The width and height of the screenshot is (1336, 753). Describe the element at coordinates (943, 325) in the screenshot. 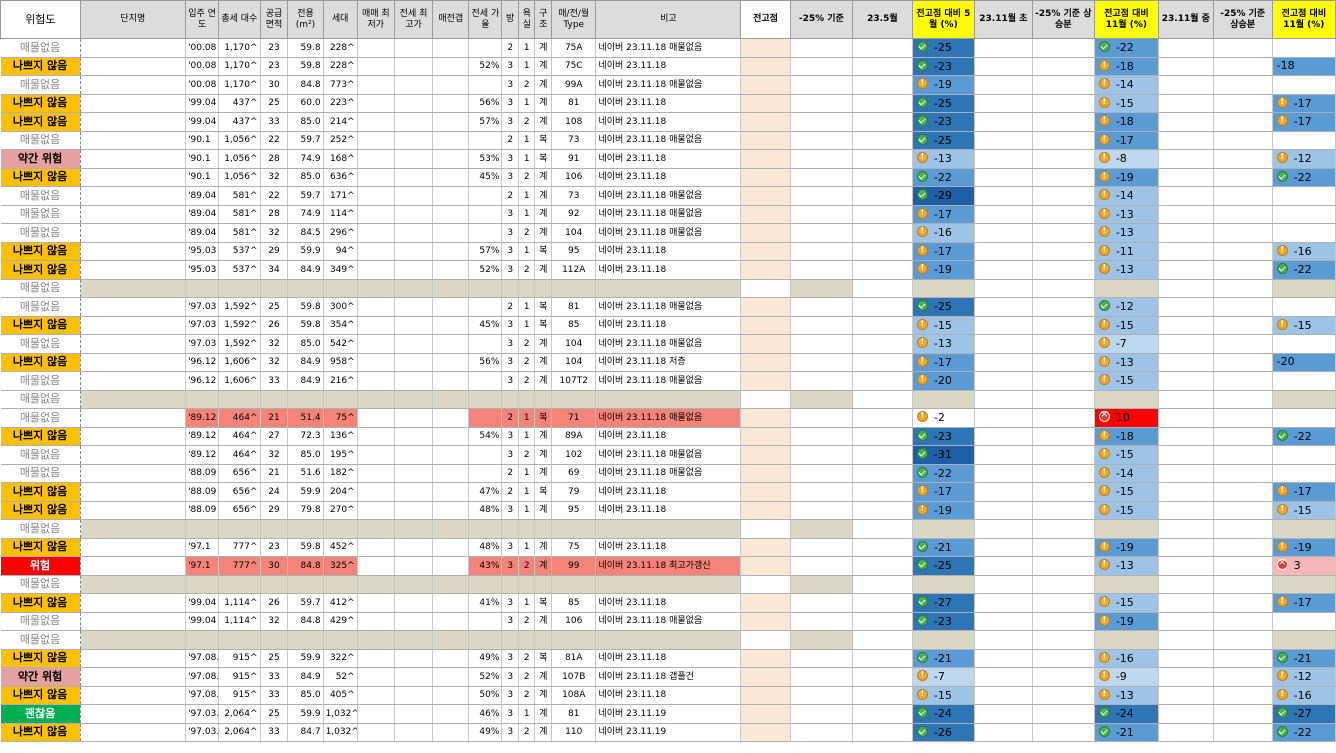

I see `may-pct-cell: -15` at that location.